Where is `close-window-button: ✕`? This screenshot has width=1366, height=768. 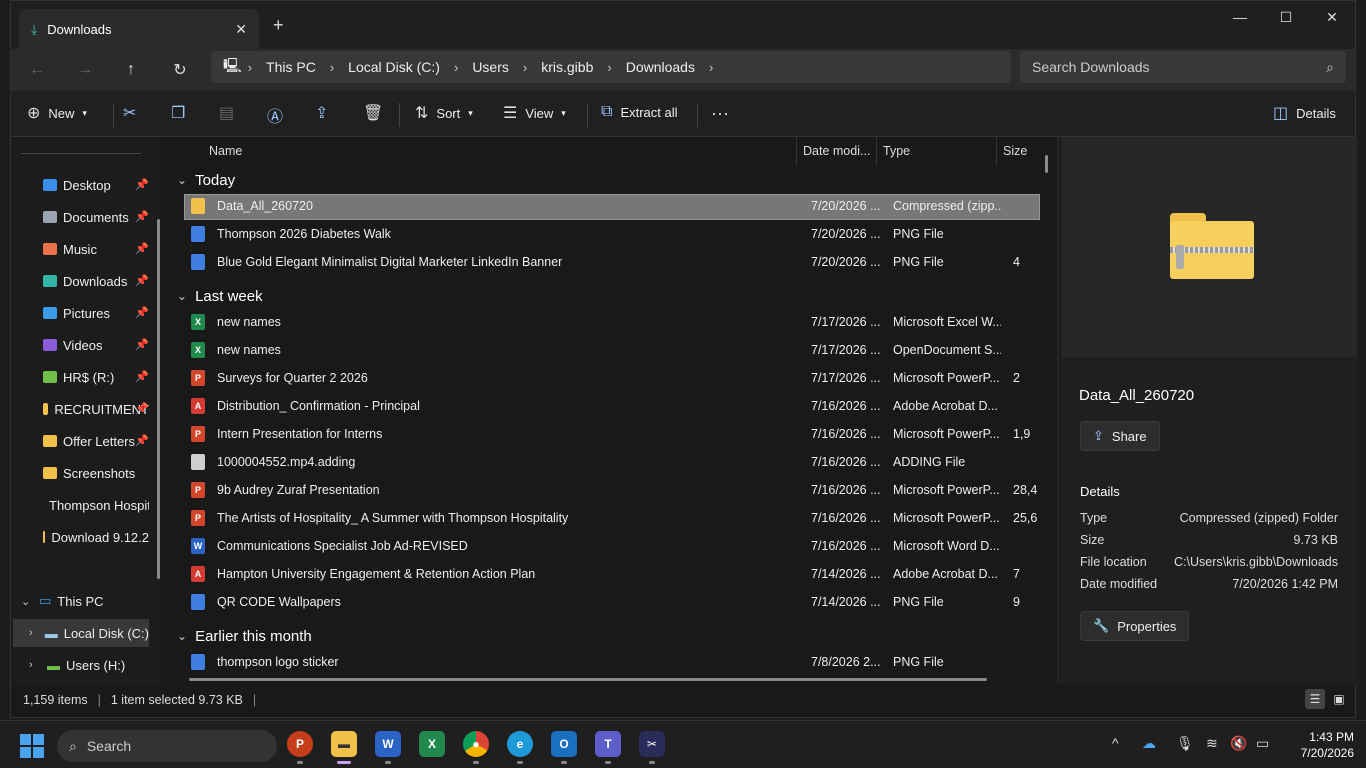
close-window-button: ✕ is located at coordinates (1332, 17).